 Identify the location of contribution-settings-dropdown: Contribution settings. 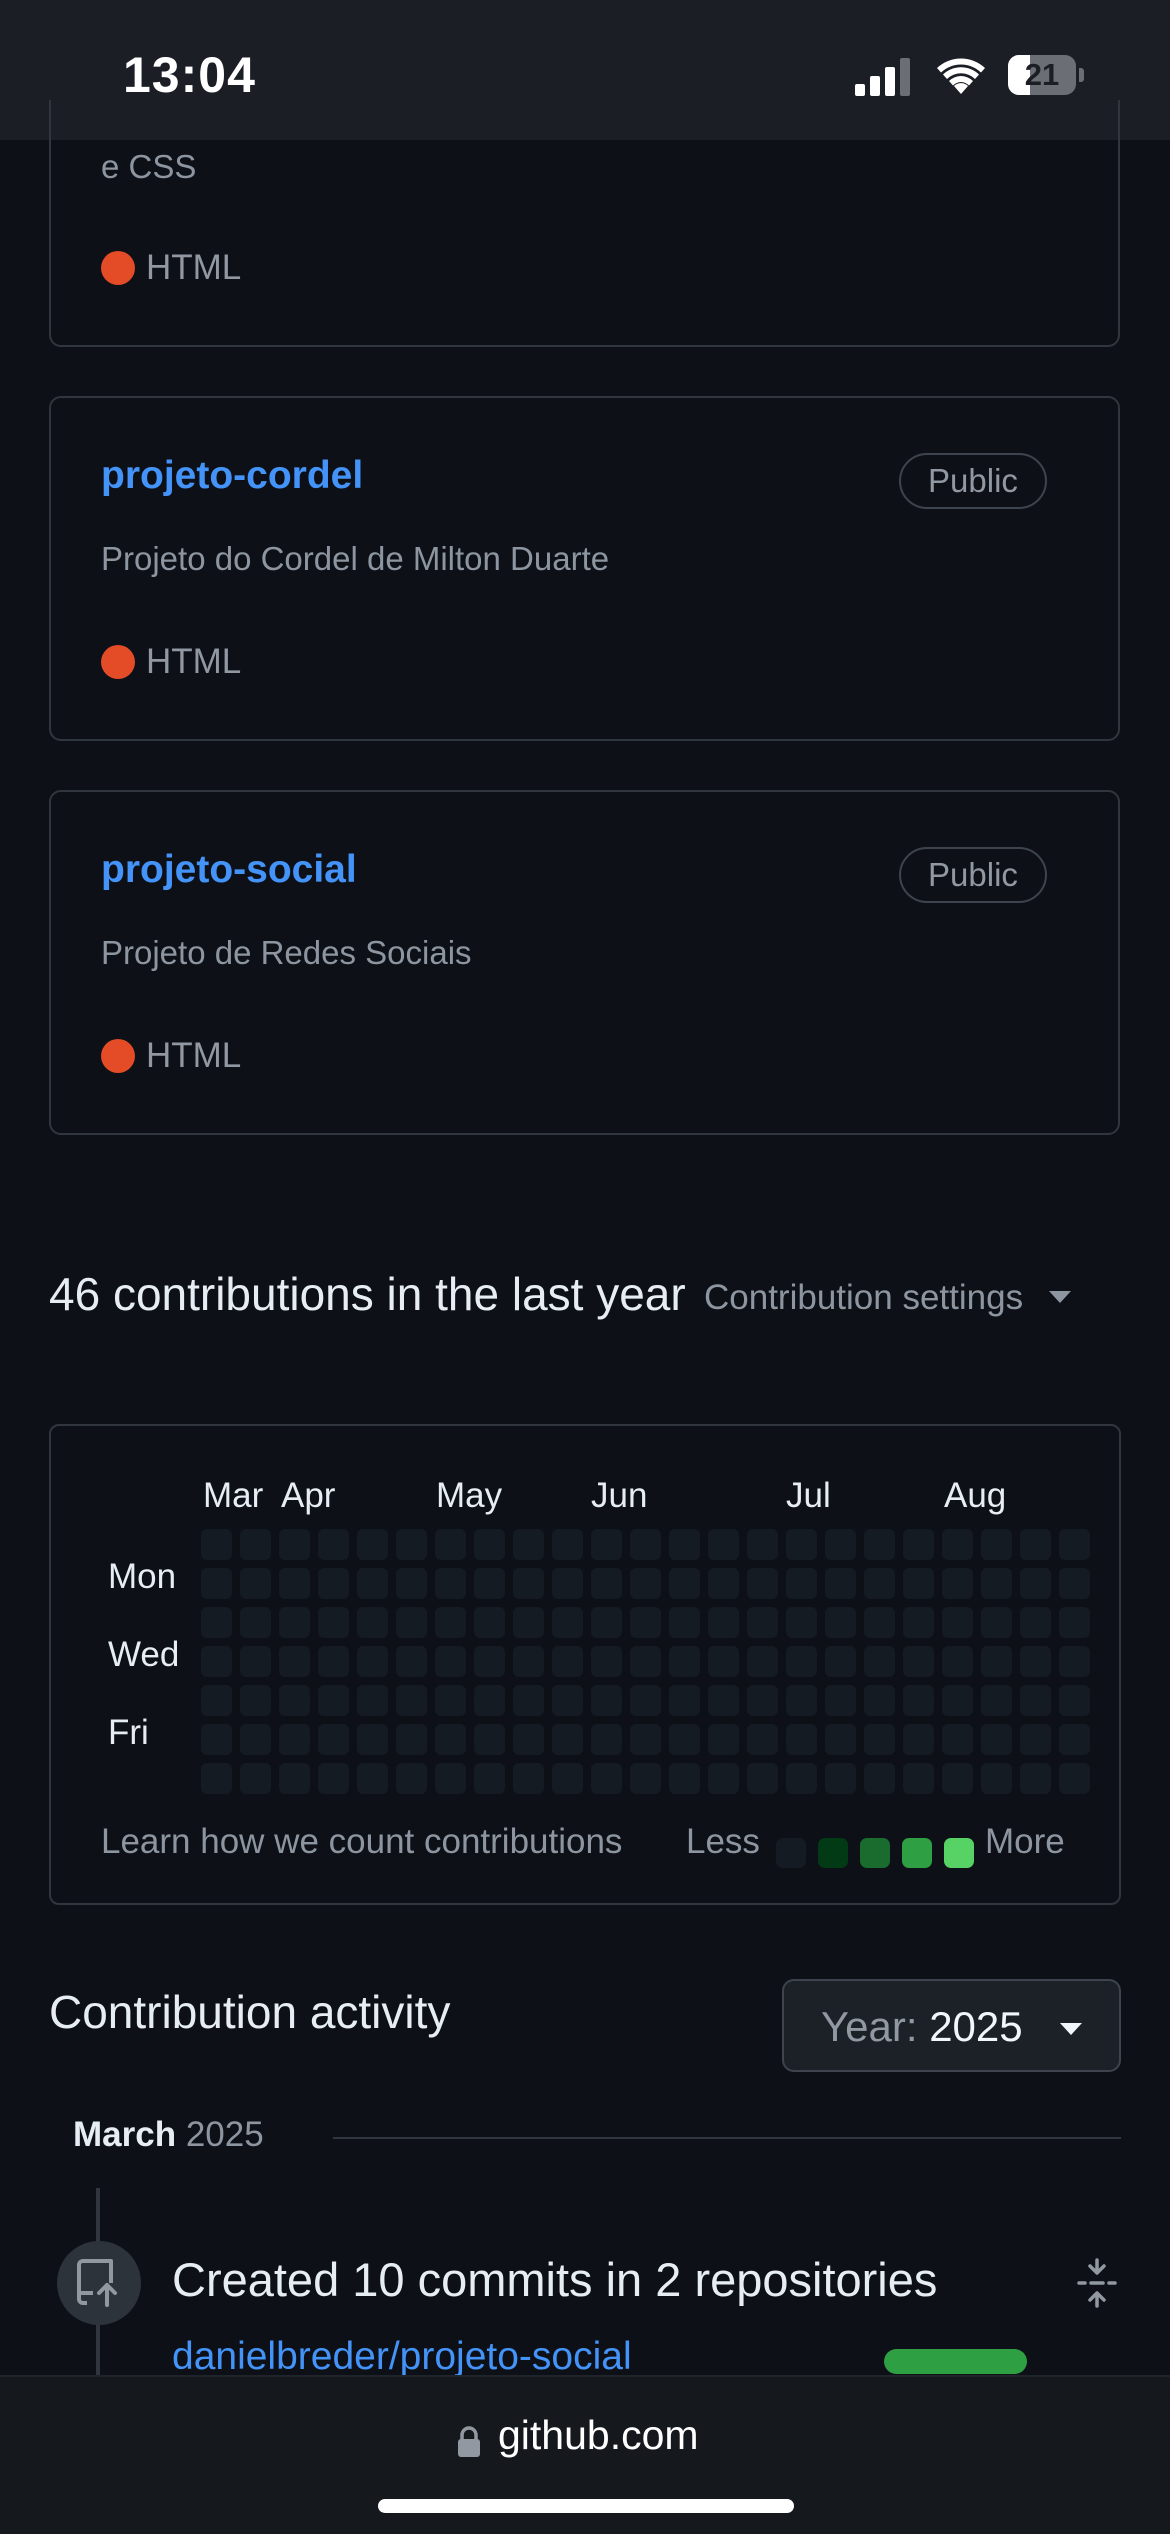
(888, 1298).